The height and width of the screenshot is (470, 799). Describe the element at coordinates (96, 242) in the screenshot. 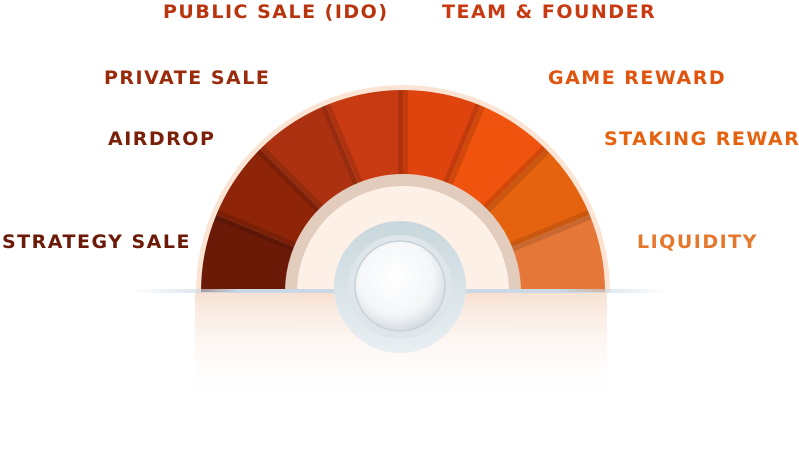

I see `label-strategy-sale: STRATEGY SALE` at that location.